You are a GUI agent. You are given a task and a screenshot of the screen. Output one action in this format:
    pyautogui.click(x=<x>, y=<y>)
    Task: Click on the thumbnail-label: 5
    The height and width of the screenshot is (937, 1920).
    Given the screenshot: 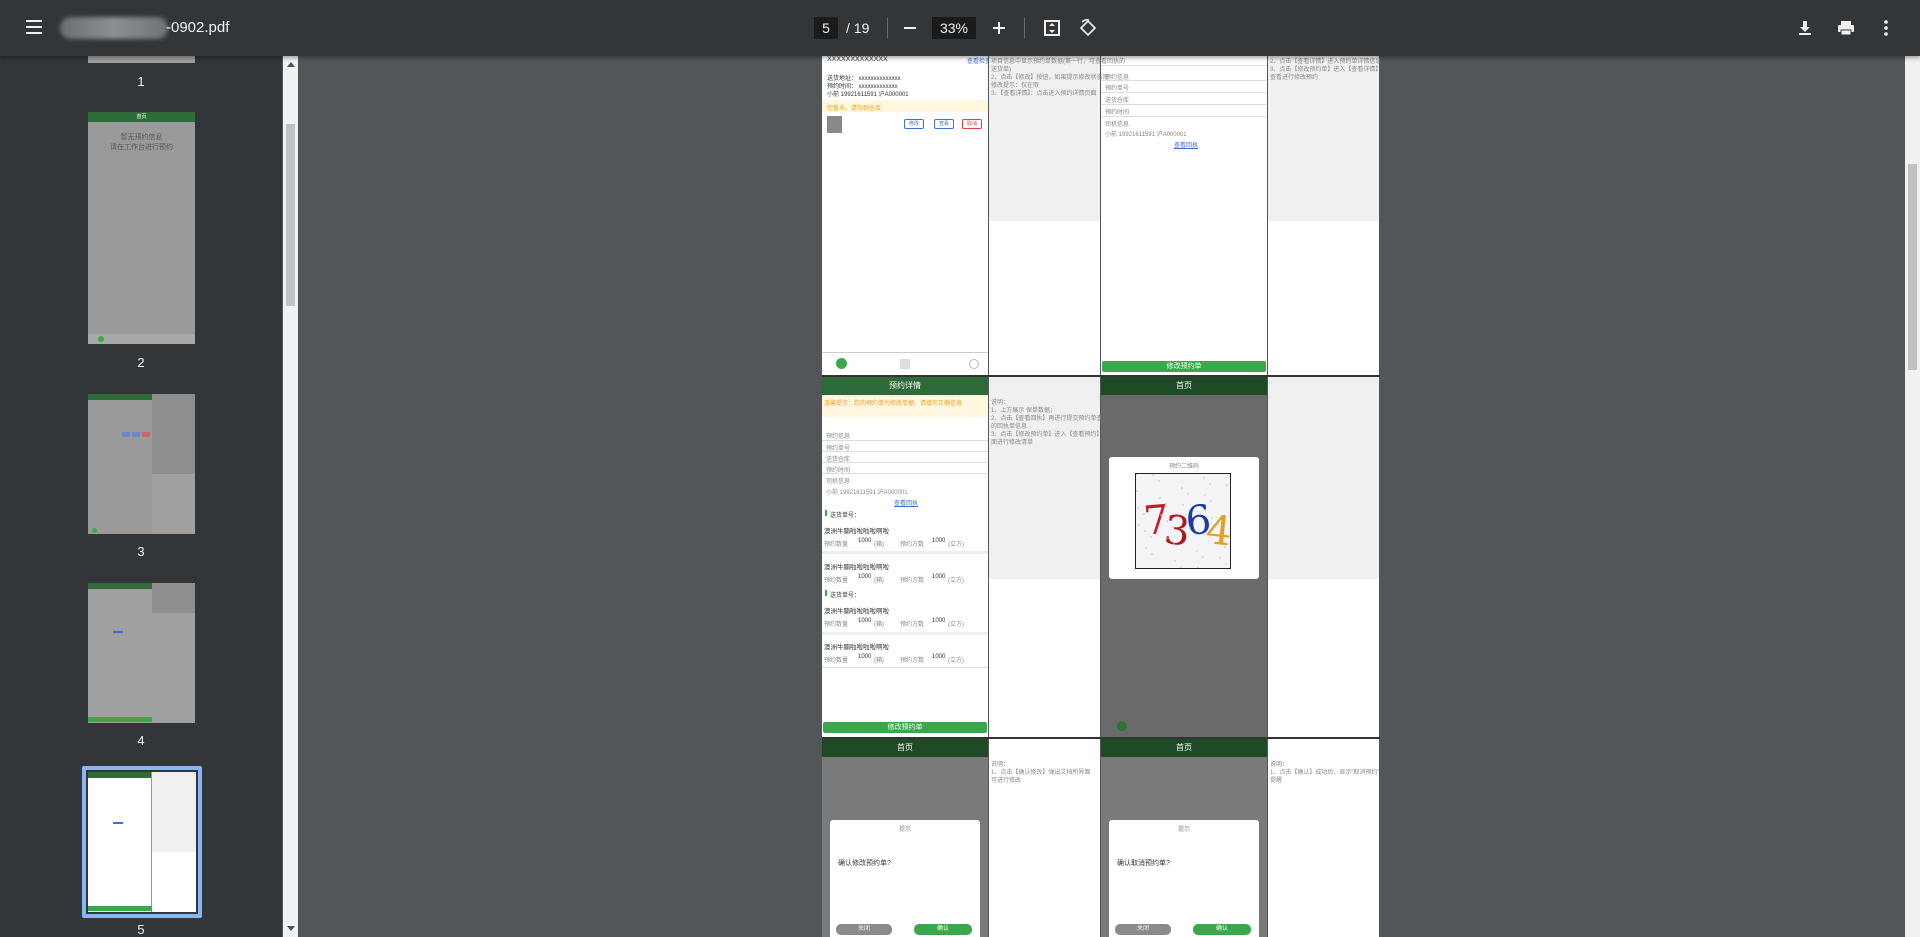 What is the action you would take?
    pyautogui.click(x=141, y=929)
    